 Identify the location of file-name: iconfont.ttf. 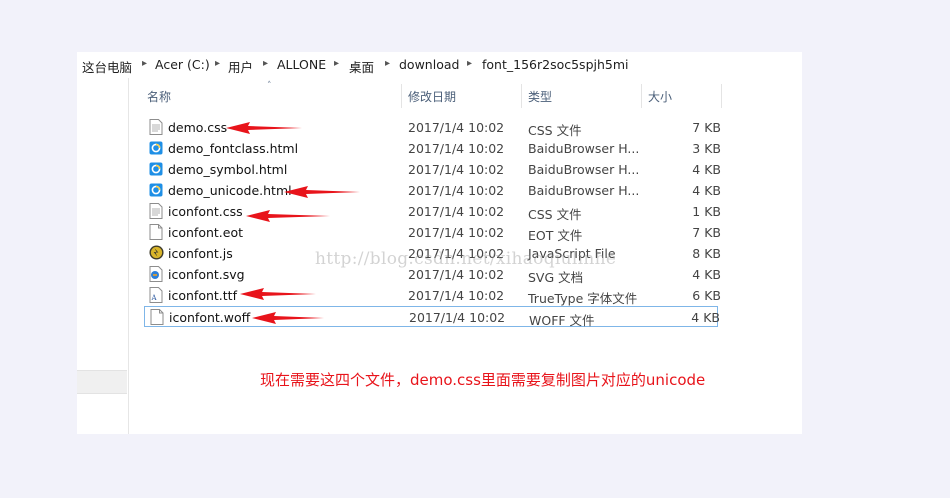
(202, 295).